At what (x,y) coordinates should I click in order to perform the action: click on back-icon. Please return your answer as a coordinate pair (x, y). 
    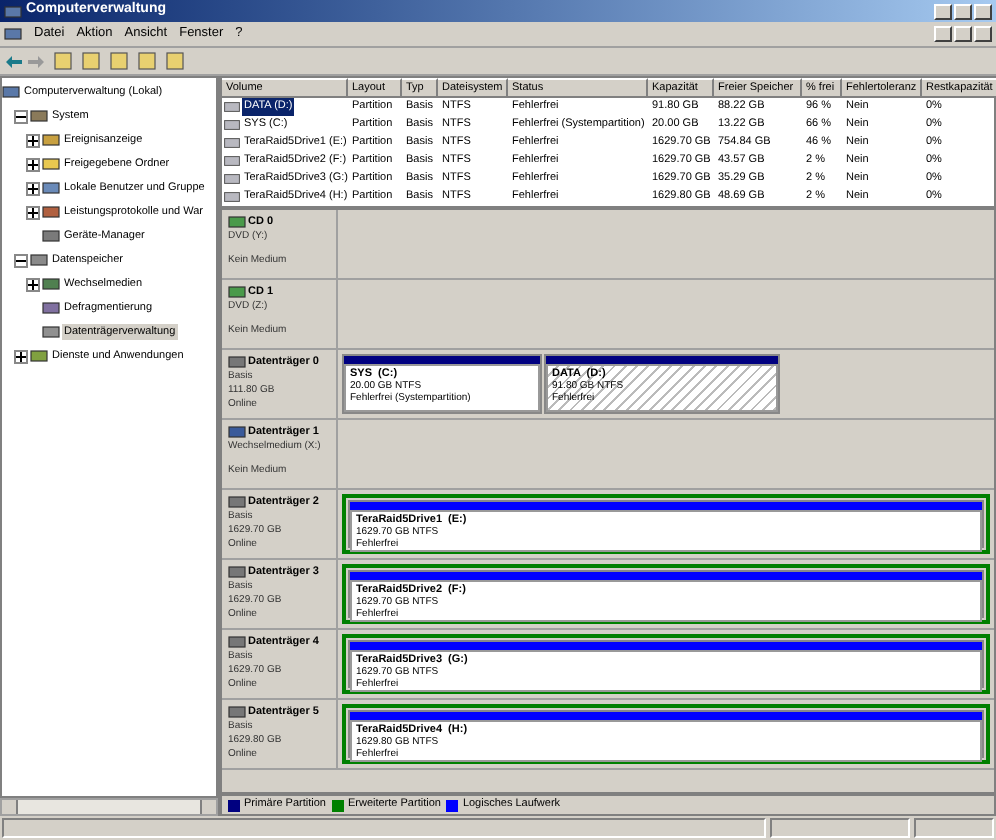
    Looking at the image, I should click on (14, 61).